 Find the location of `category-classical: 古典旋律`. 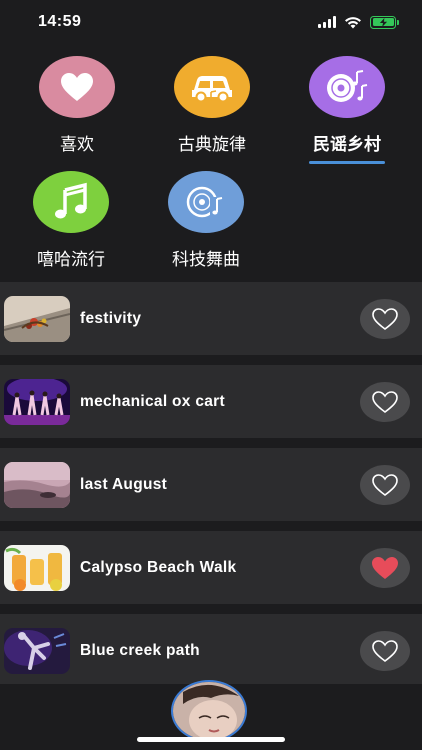

category-classical: 古典旋律 is located at coordinates (212, 105).